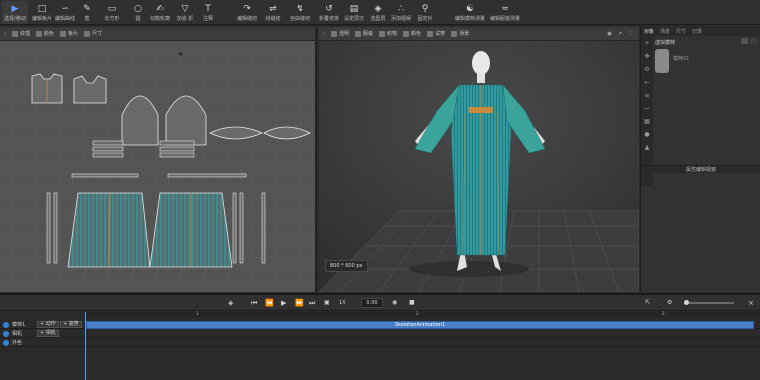 This screenshot has width=760, height=380. What do you see at coordinates (647, 147) in the screenshot?
I see `cube-icon: ▲` at bounding box center [647, 147].